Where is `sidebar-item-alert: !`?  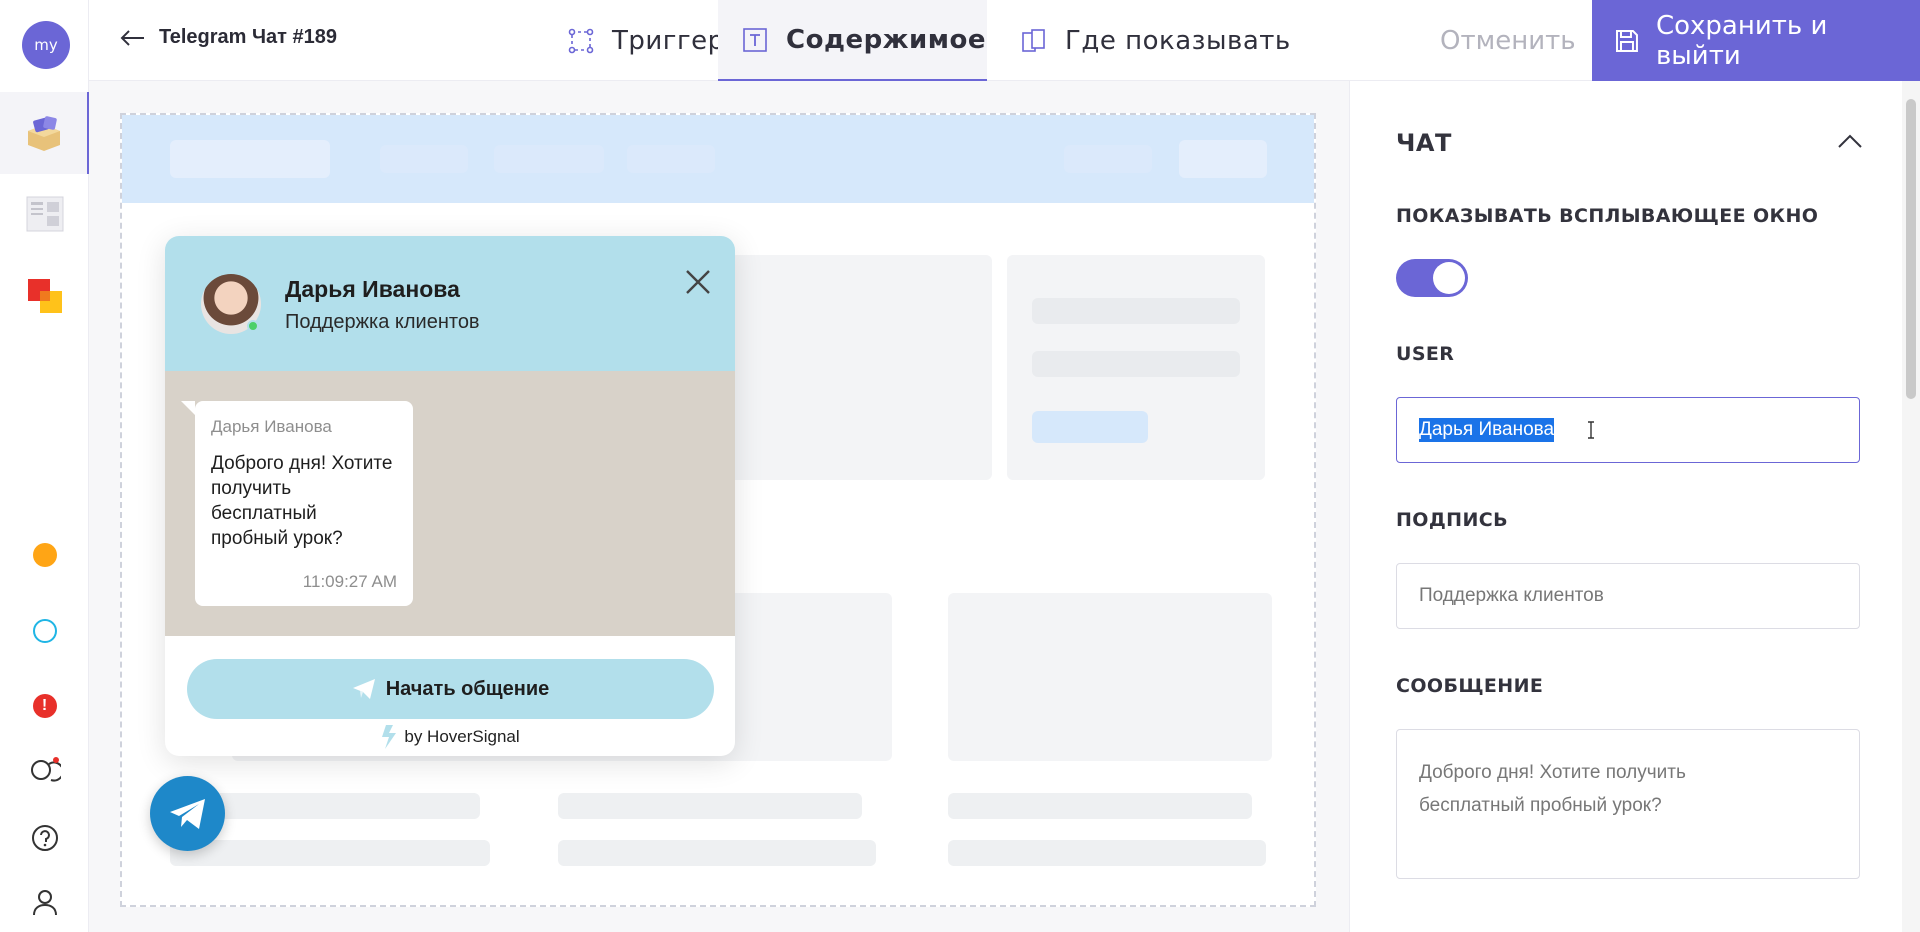 sidebar-item-alert: ! is located at coordinates (44, 706).